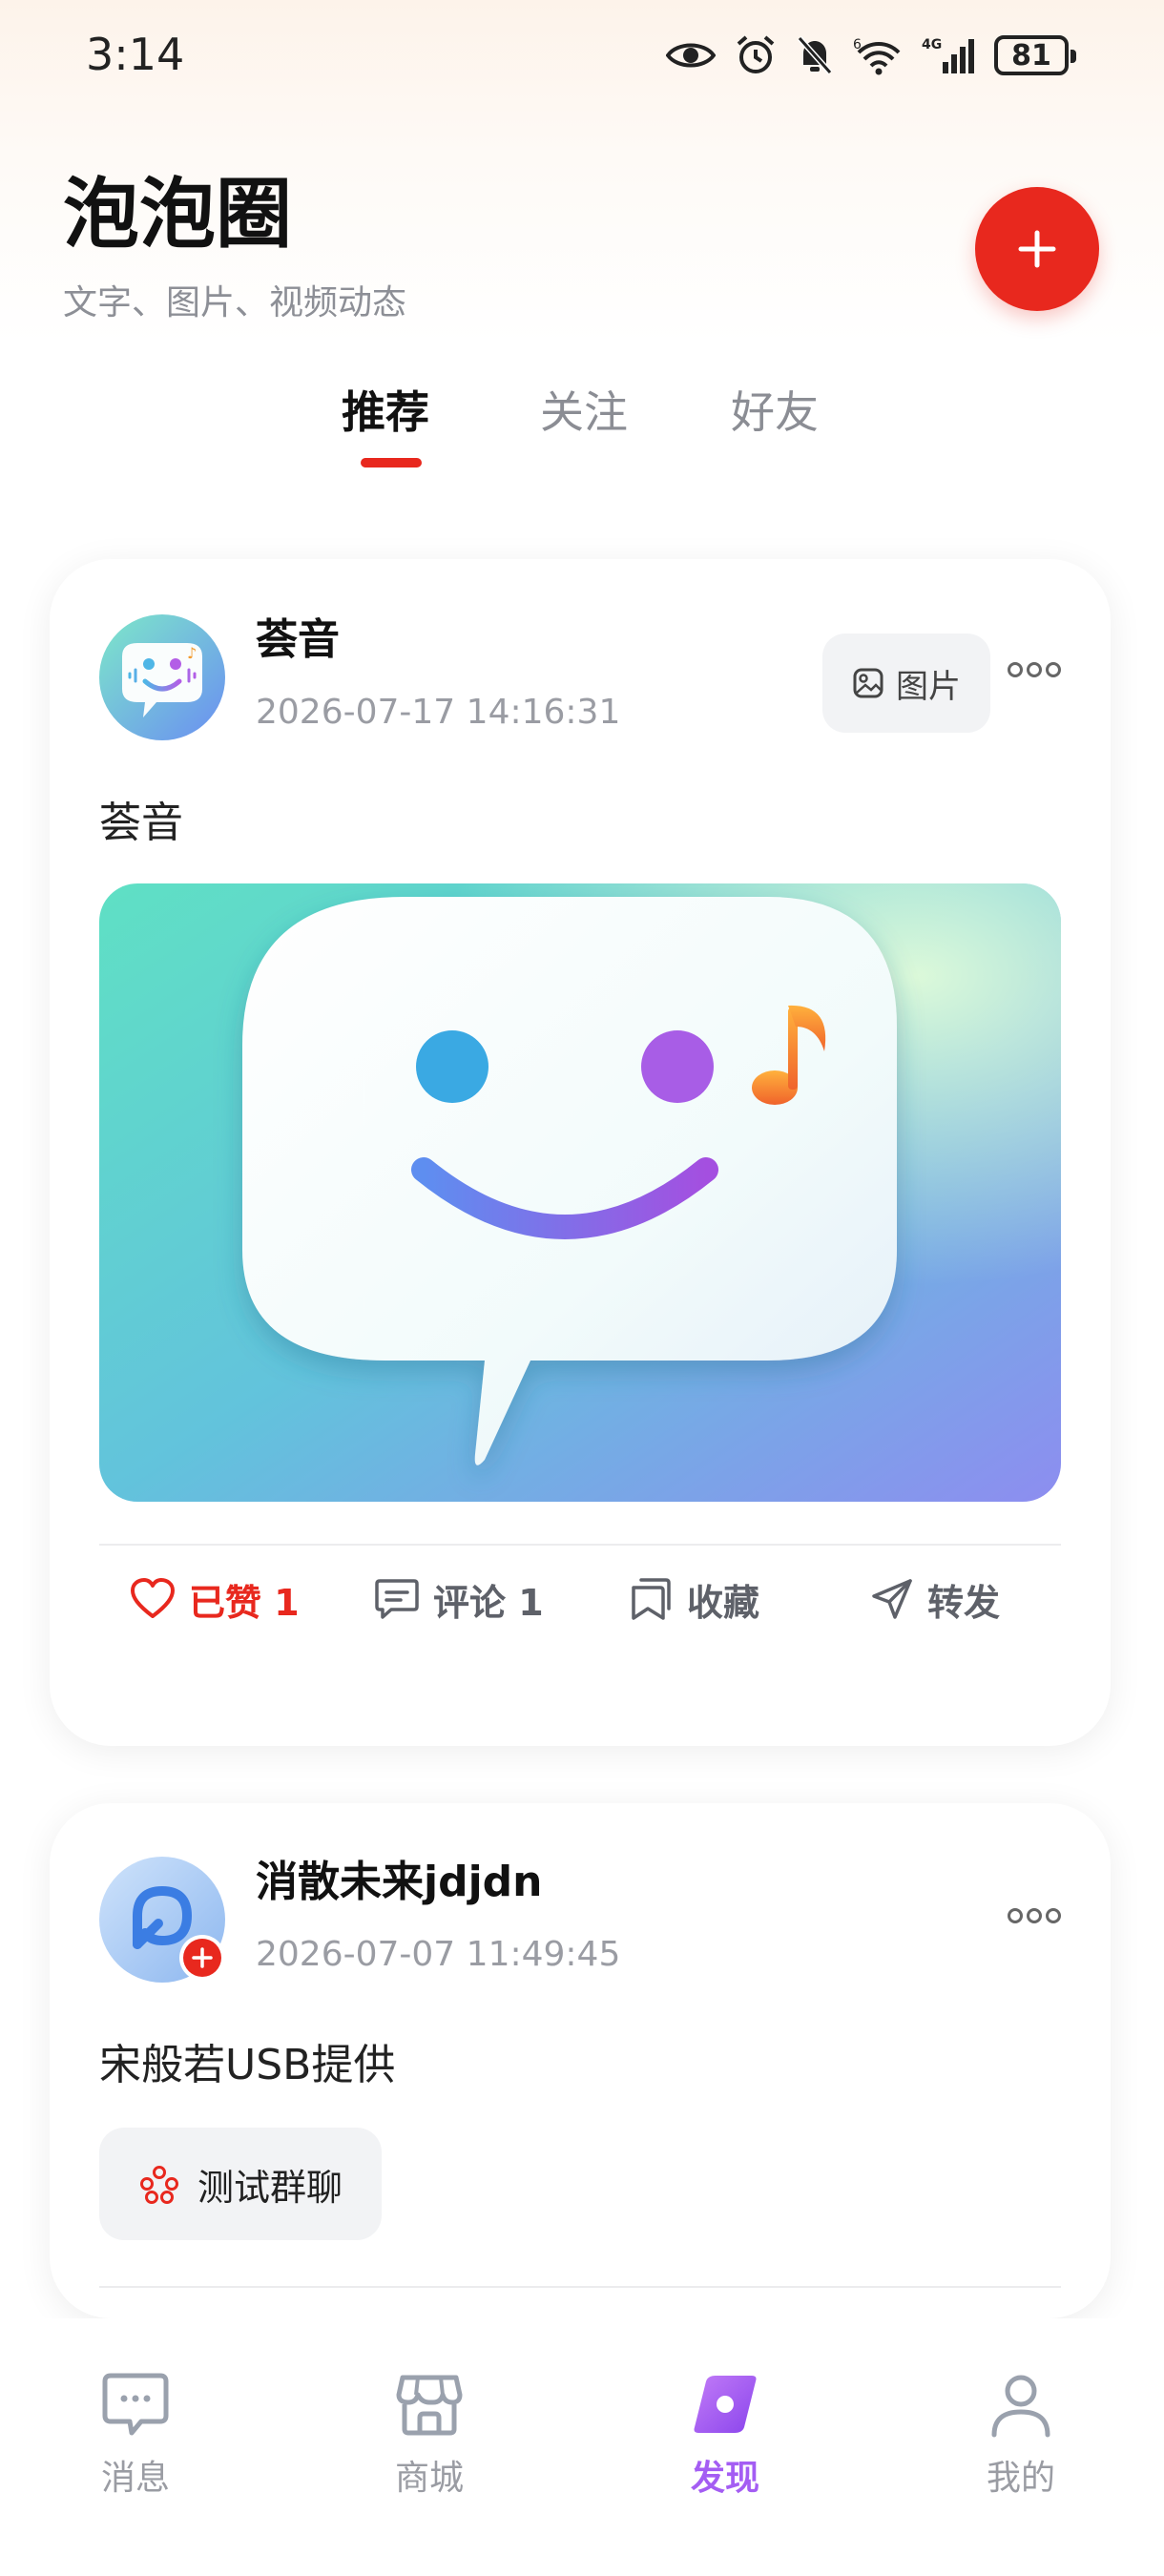 The image size is (1164, 2576). I want to click on like-button: 已赞 1, so click(215, 1599).